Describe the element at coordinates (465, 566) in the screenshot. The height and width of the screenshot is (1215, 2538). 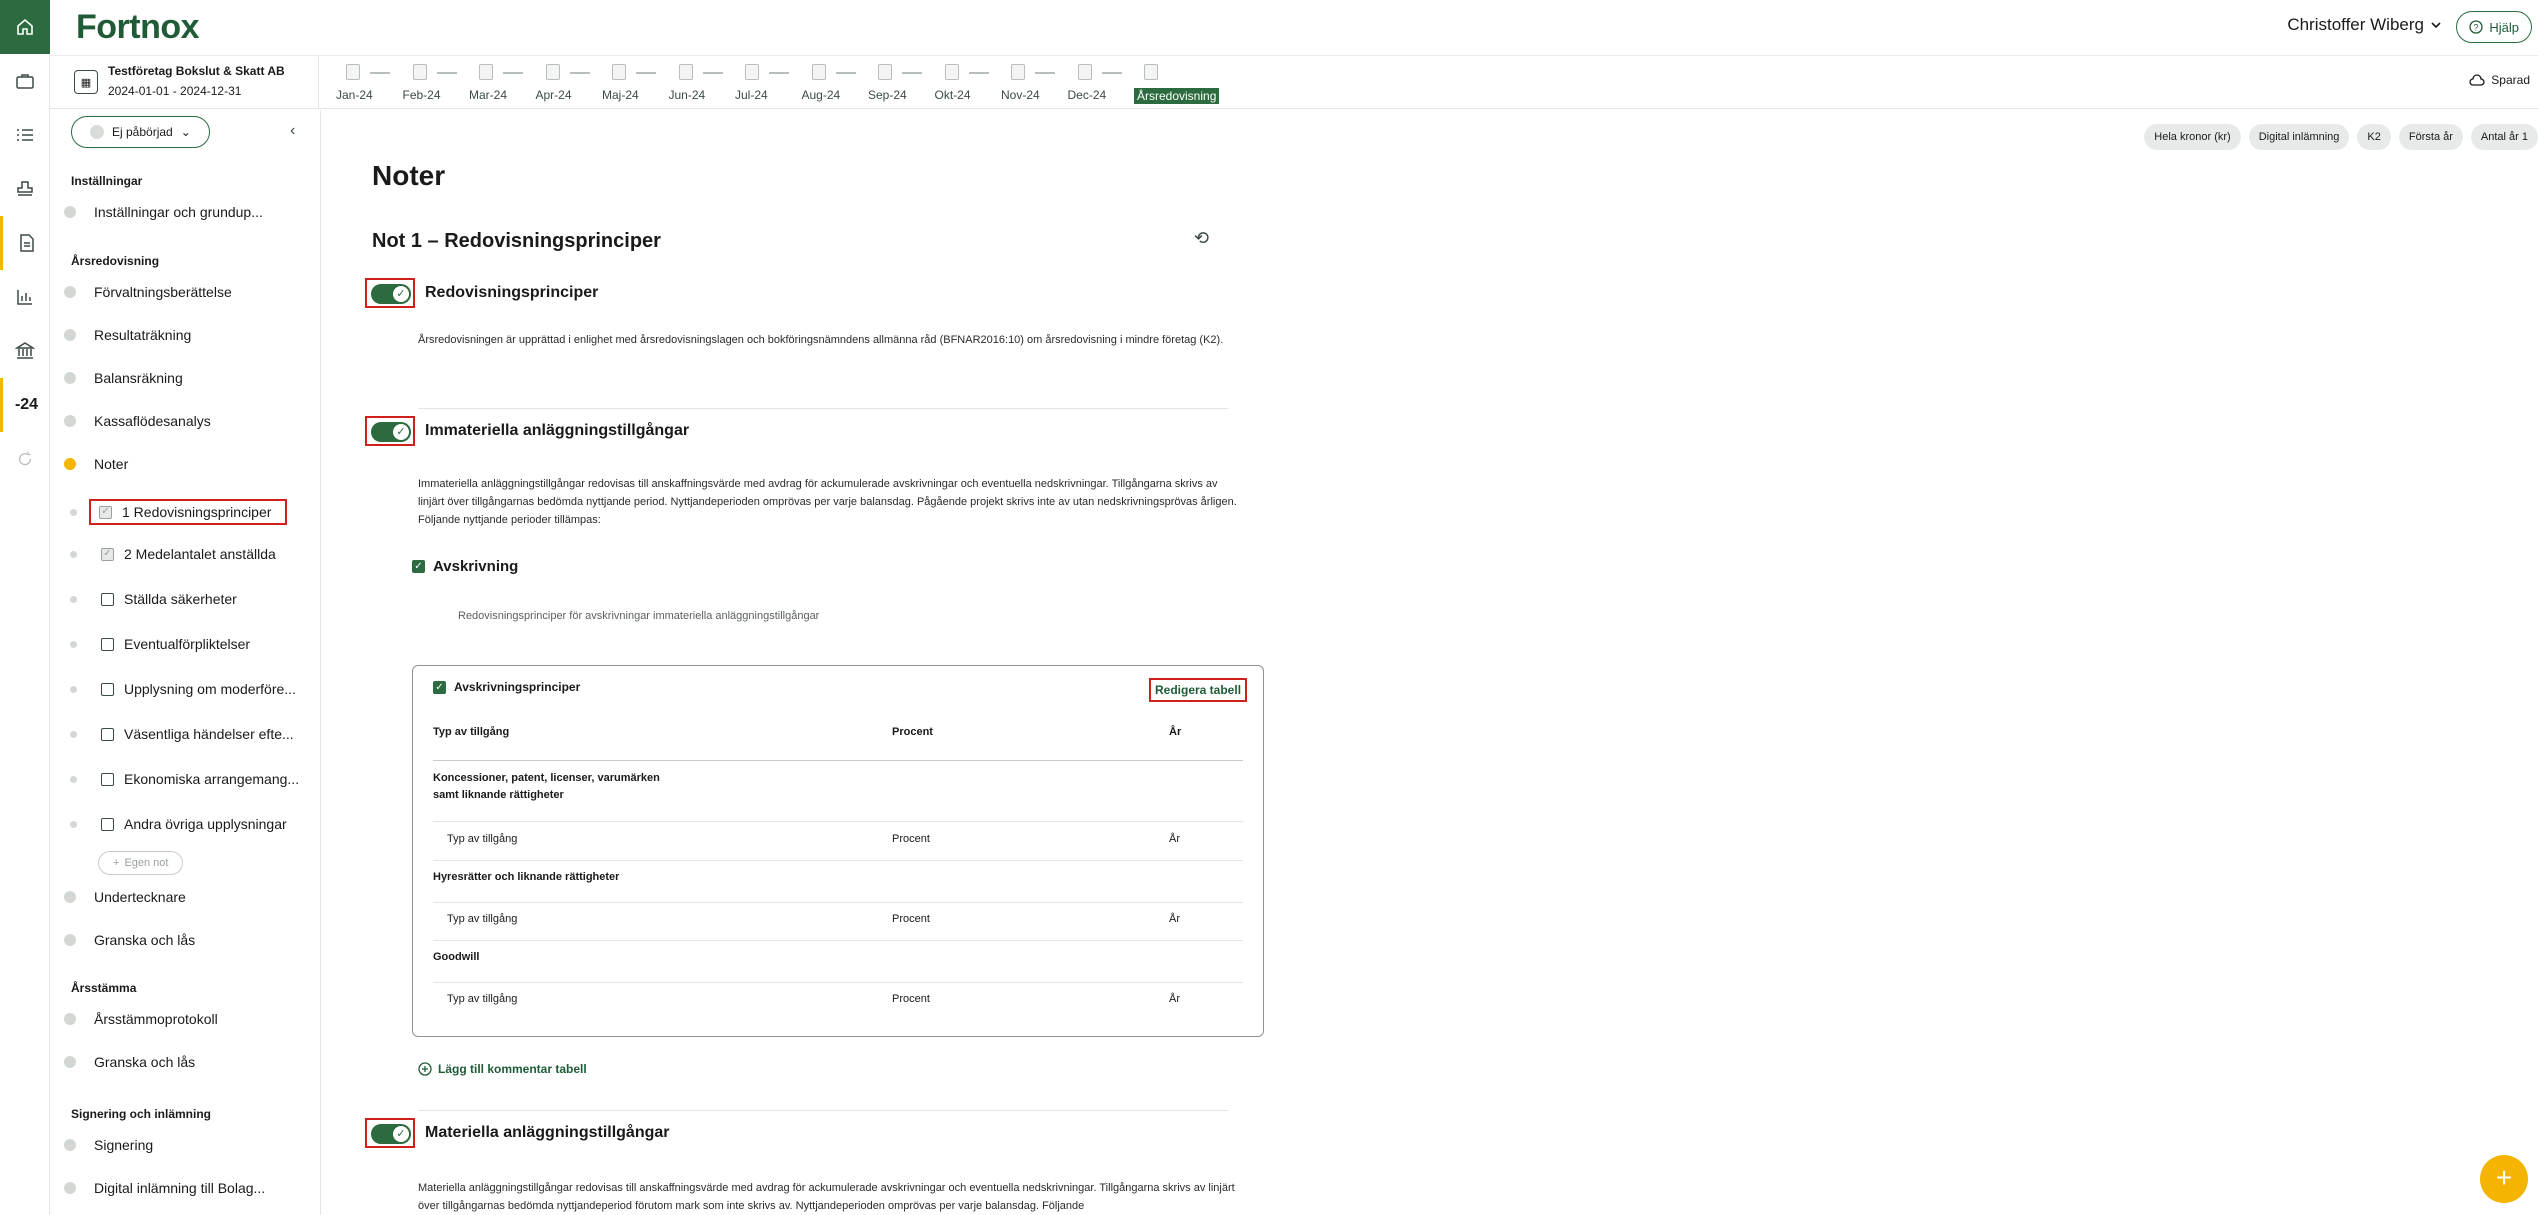
I see `avskrivning-checkbox-row: ✓ Avskrivning` at that location.